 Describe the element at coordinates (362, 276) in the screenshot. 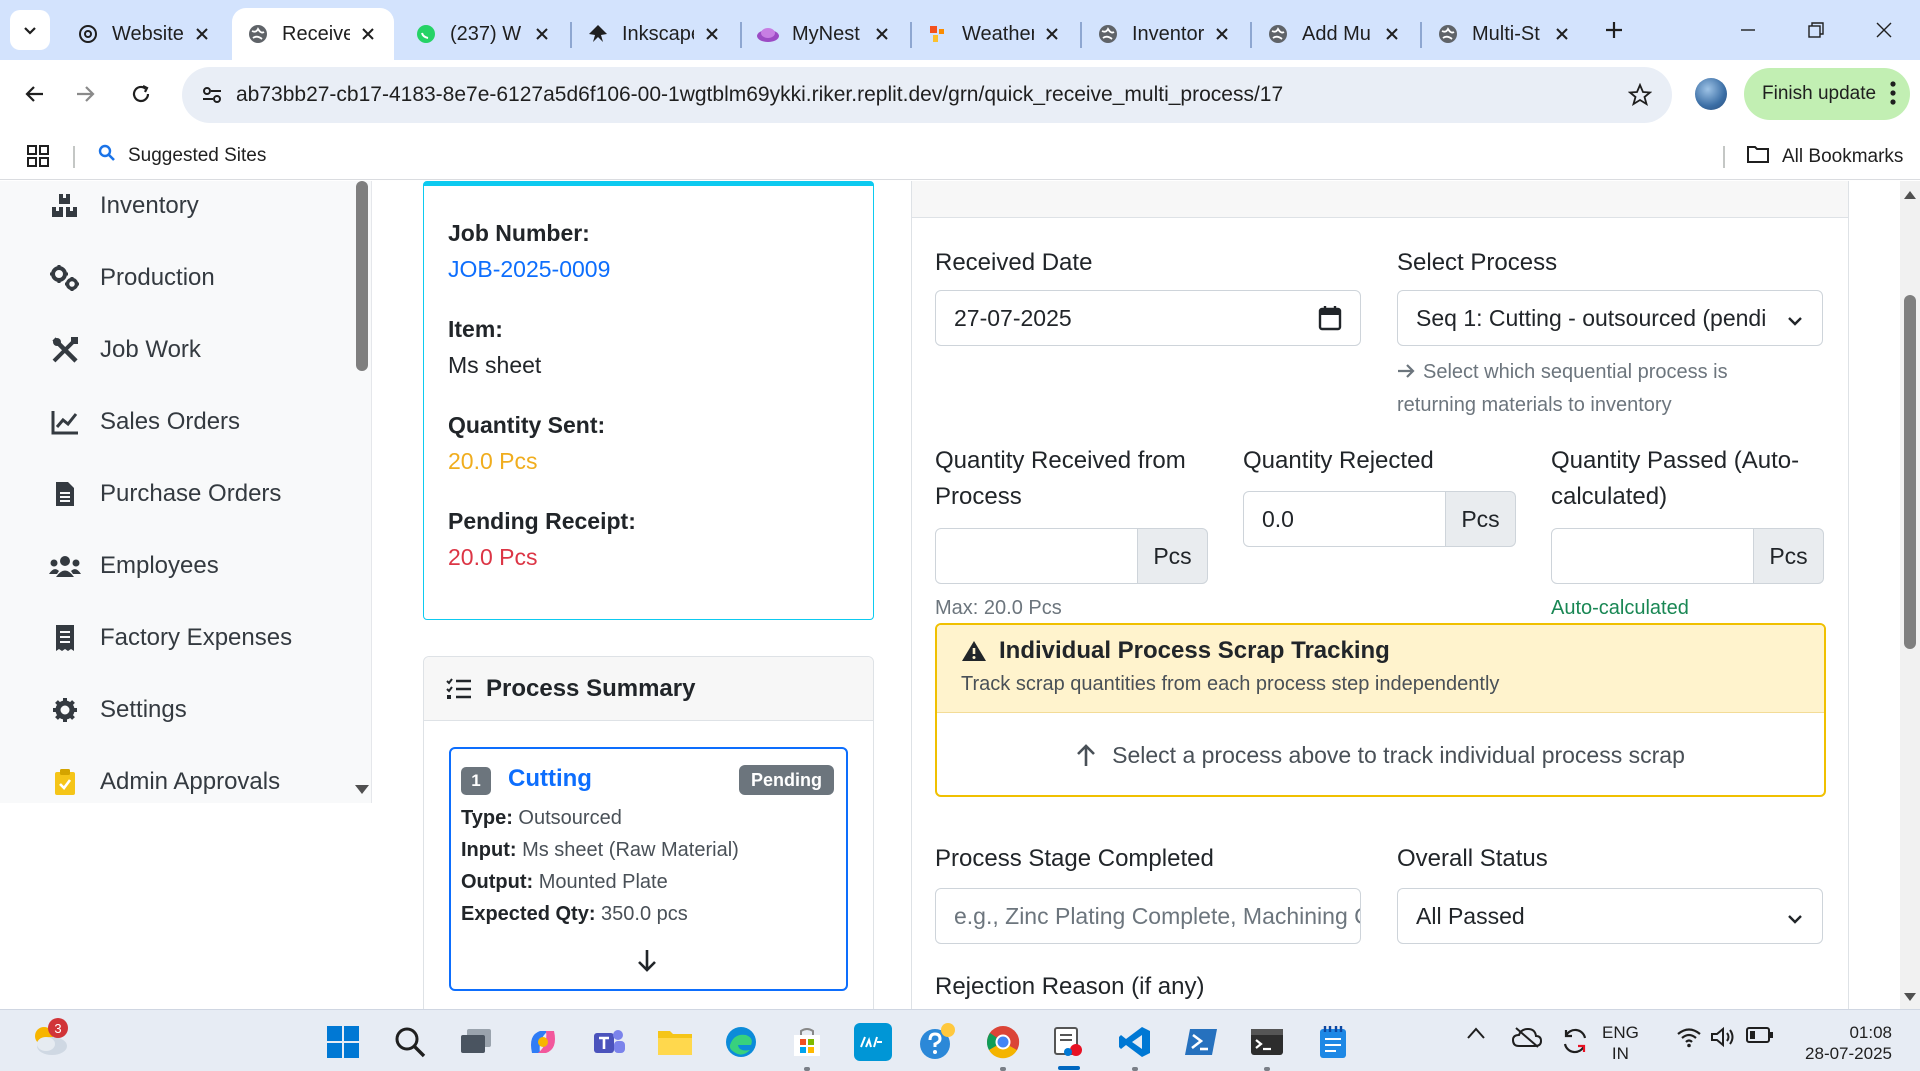

I see `sidebar-scrollbar-thumb` at that location.